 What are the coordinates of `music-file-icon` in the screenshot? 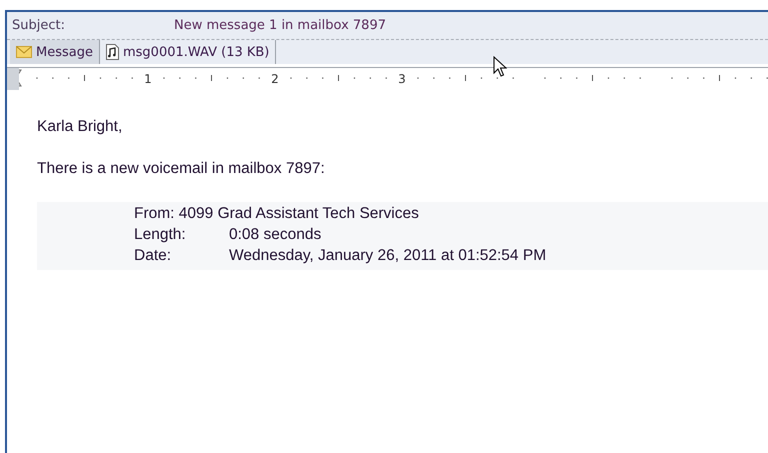 It's located at (112, 52).